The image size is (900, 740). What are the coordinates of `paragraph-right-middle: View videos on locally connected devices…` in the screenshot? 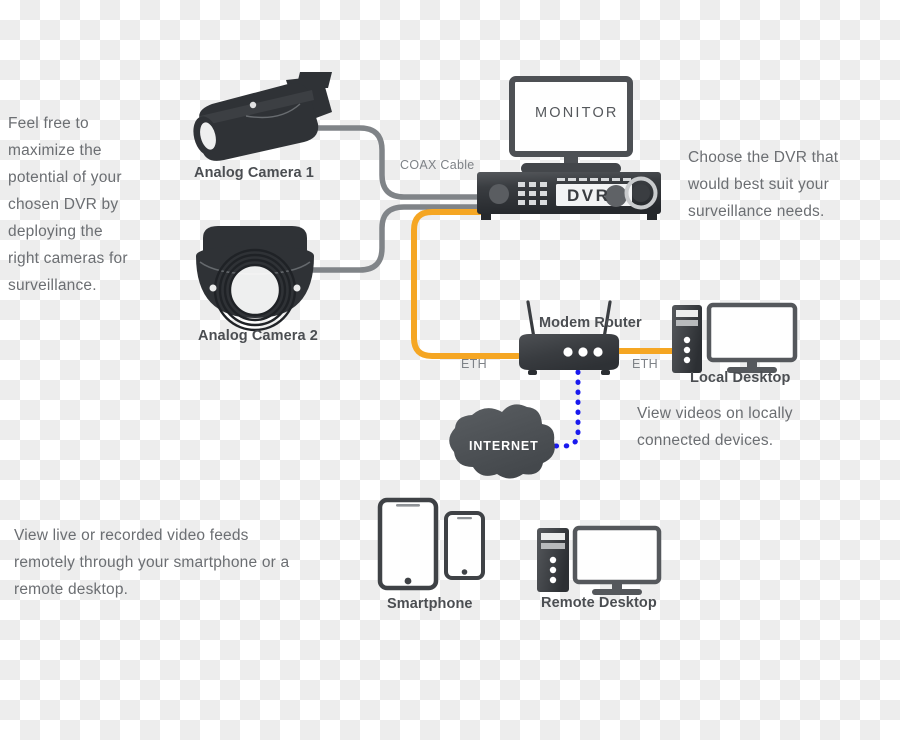 It's located at (763, 427).